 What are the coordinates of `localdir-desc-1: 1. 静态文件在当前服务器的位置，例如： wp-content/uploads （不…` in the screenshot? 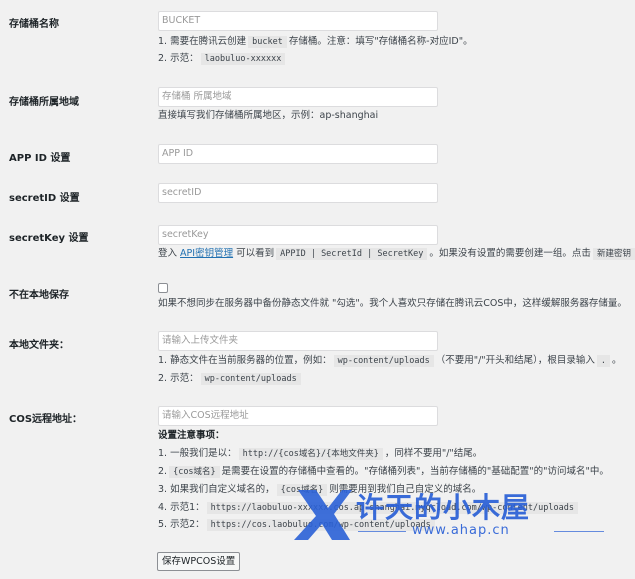 It's located at (390, 361).